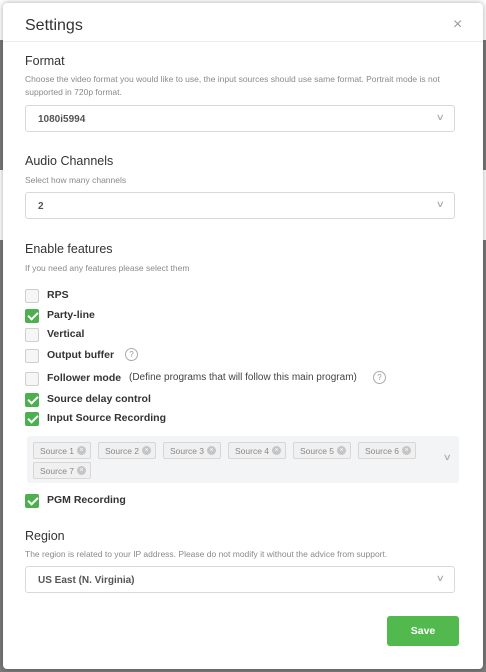  I want to click on audio-value: 2, so click(41, 206).